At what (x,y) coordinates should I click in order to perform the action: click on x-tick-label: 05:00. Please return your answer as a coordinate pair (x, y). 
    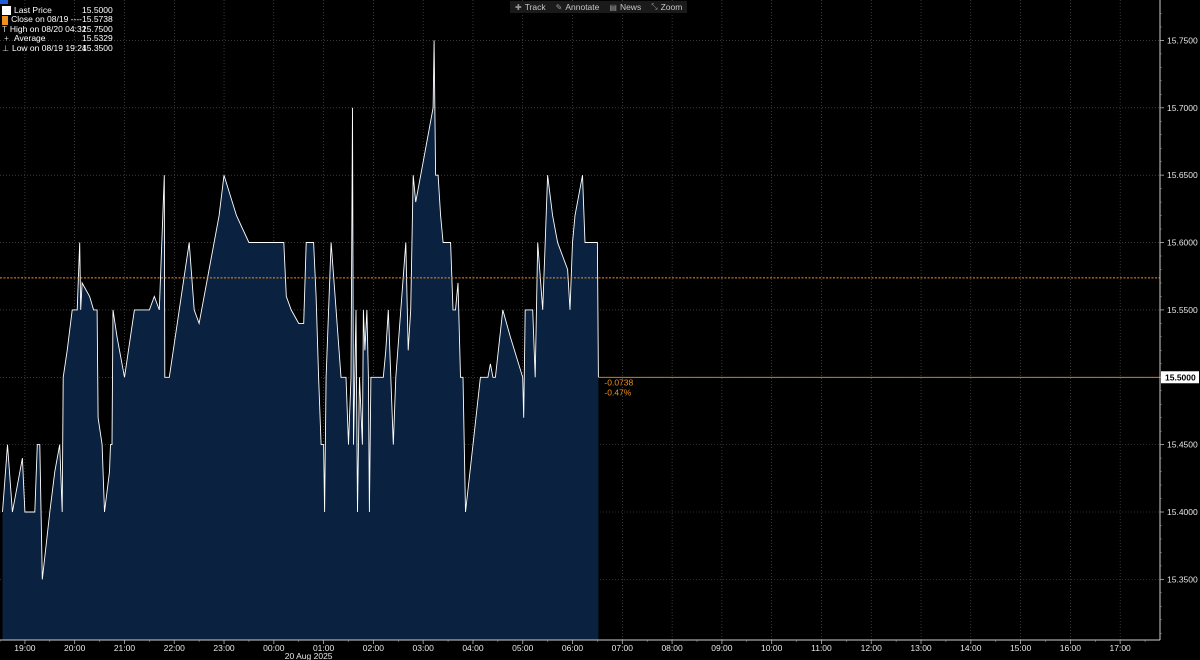
    Looking at the image, I should click on (523, 648).